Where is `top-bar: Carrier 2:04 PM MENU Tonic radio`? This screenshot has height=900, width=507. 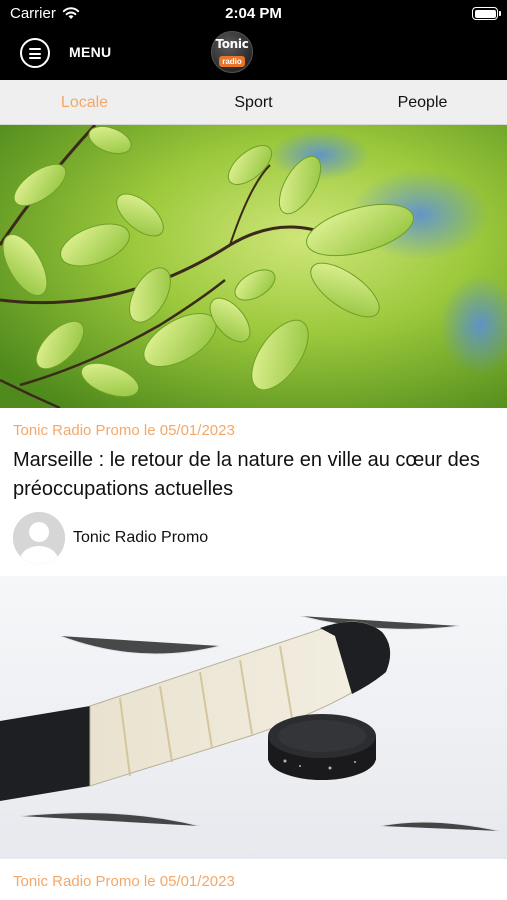 top-bar: Carrier 2:04 PM MENU Tonic radio is located at coordinates (253, 40).